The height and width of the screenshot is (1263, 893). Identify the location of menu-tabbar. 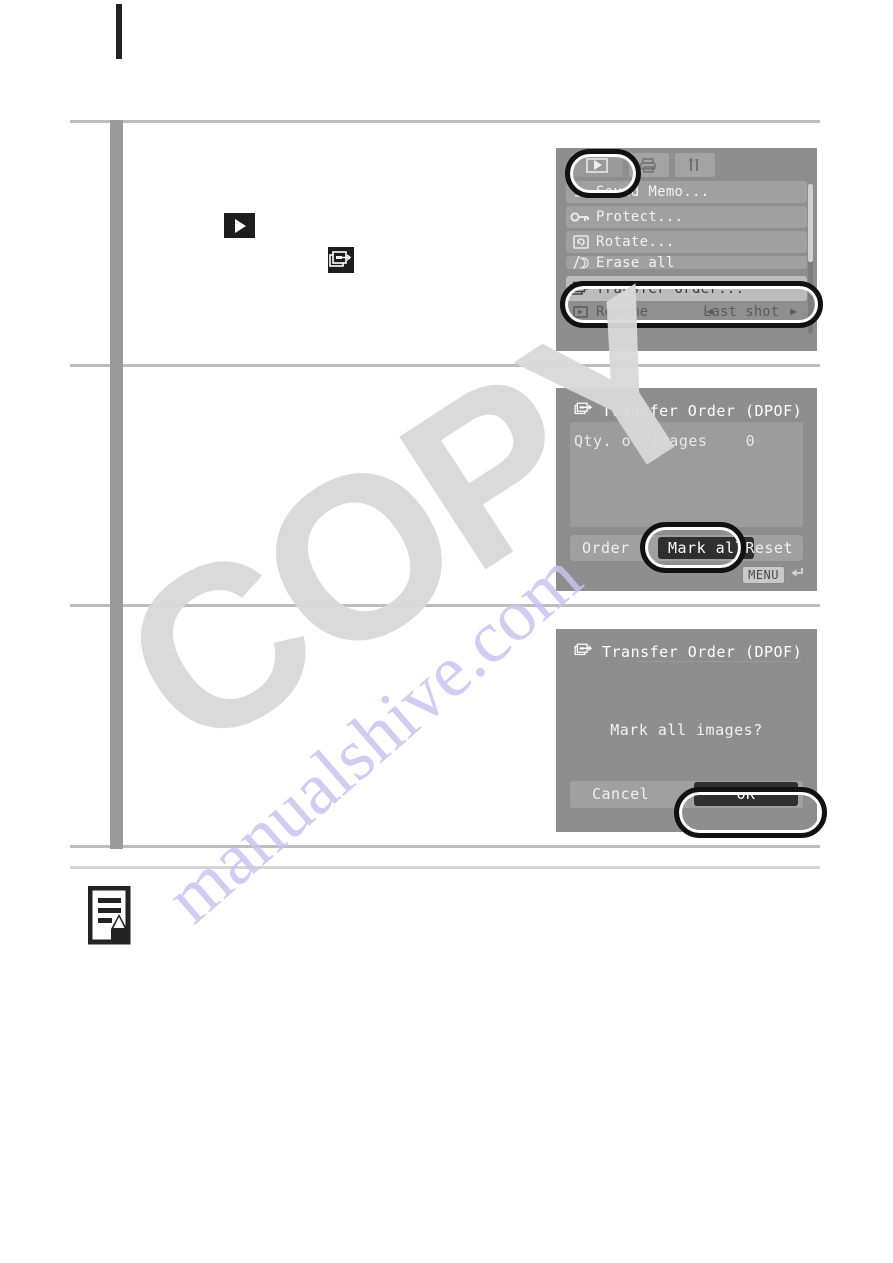
(686, 164).